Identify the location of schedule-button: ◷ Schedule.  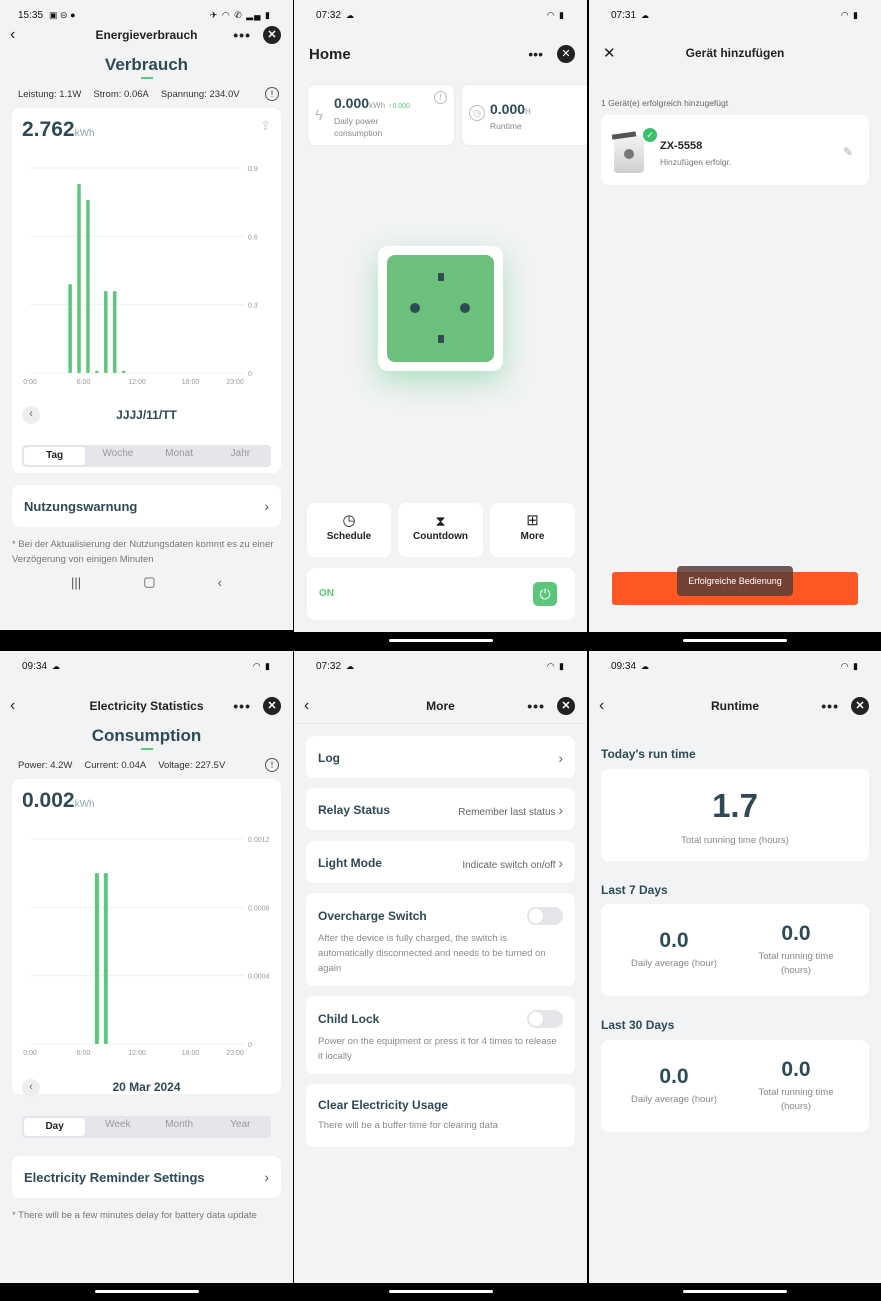
(349, 530).